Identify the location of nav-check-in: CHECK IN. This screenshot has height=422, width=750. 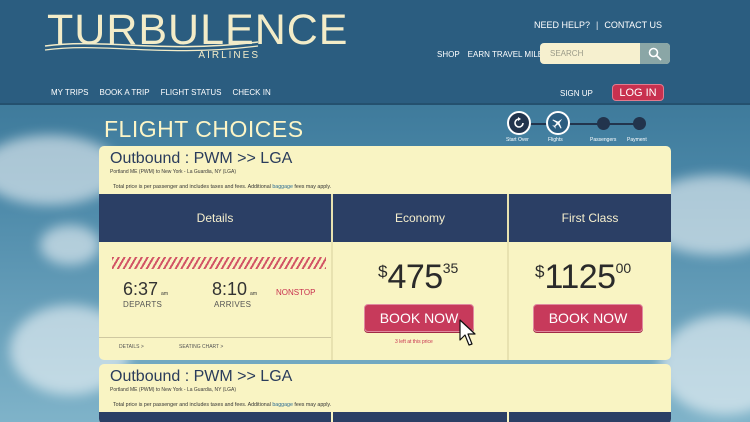
(252, 92).